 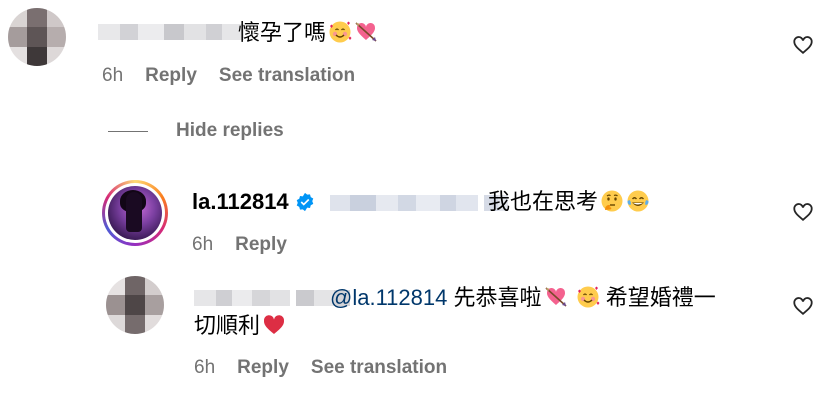 What do you see at coordinates (803, 45) in the screenshot?
I see `like-comment-heart-icon` at bounding box center [803, 45].